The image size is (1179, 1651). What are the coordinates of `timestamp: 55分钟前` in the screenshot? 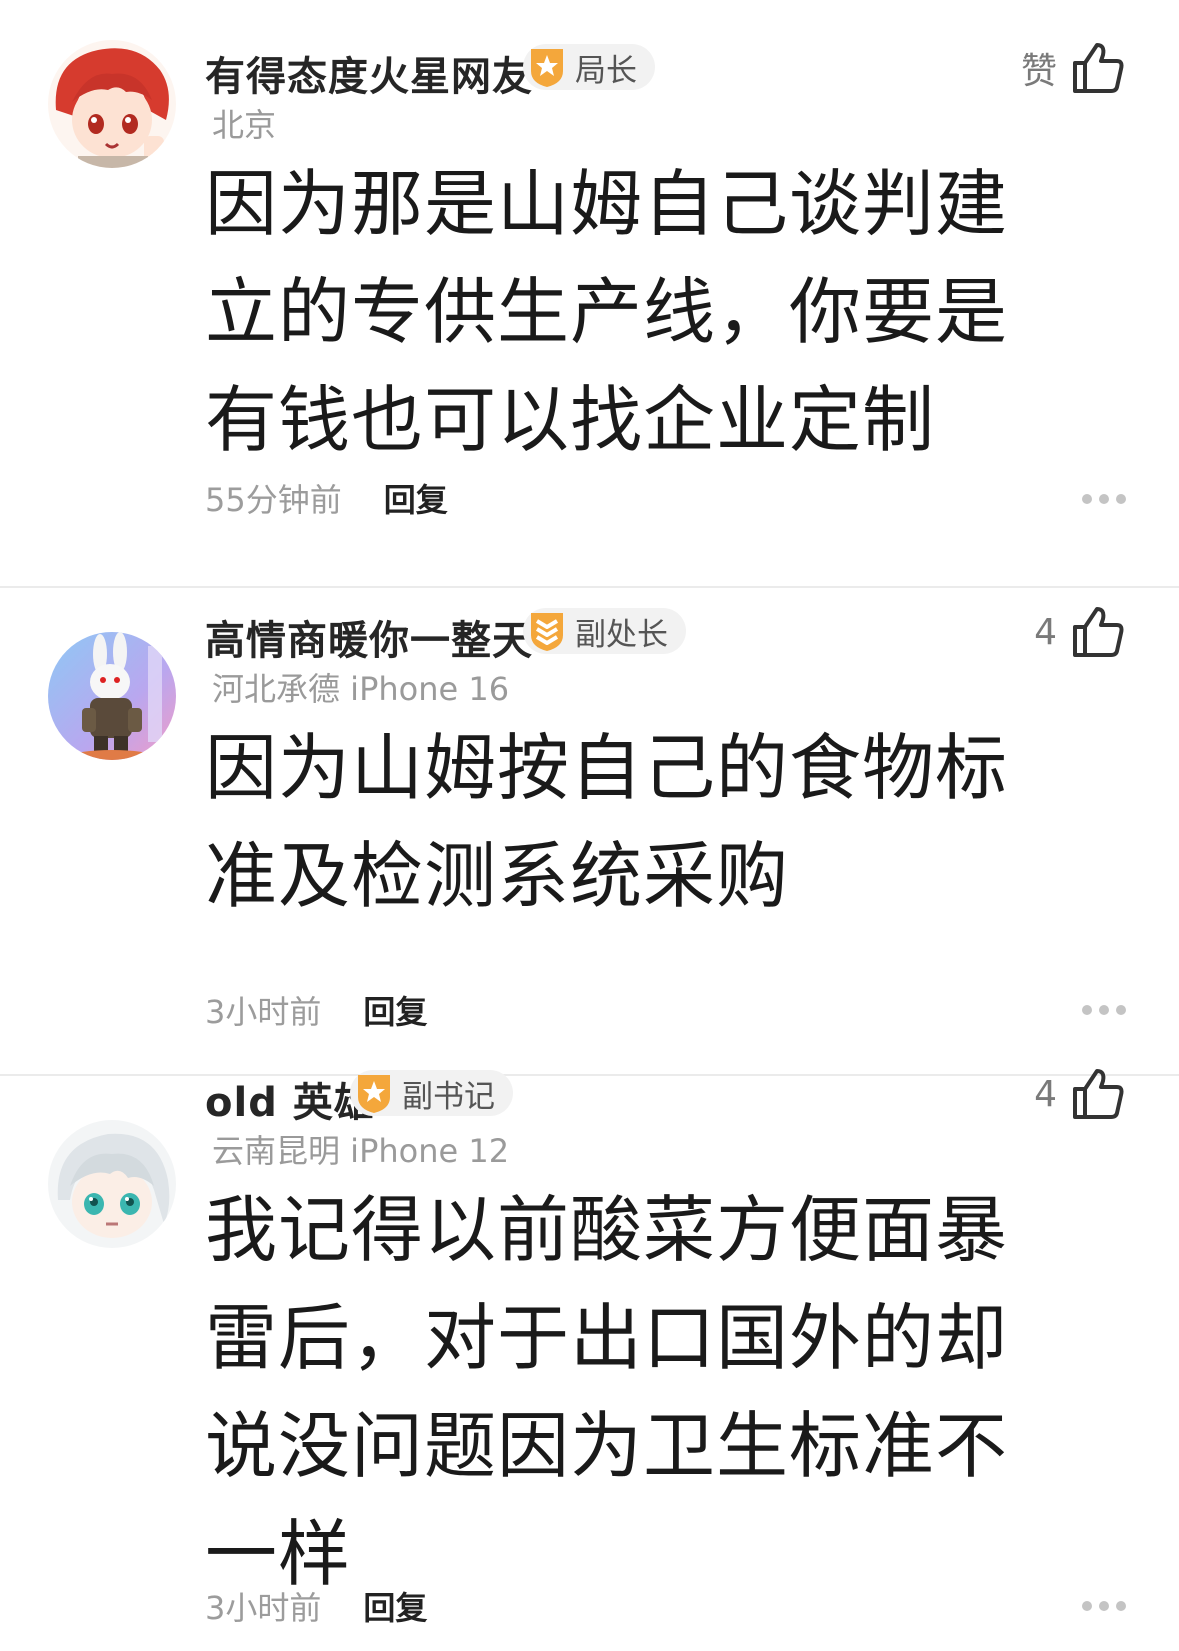 It's located at (273, 500).